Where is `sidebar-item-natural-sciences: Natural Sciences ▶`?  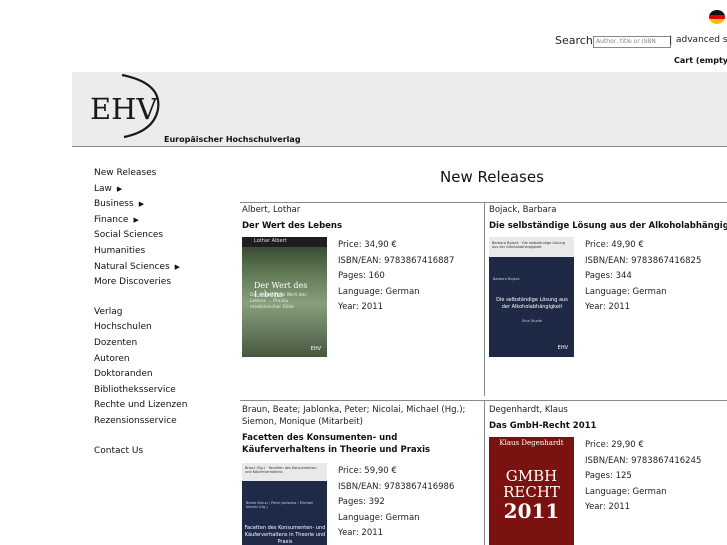 sidebar-item-natural-sciences: Natural Sciences ▶ is located at coordinates (140, 269).